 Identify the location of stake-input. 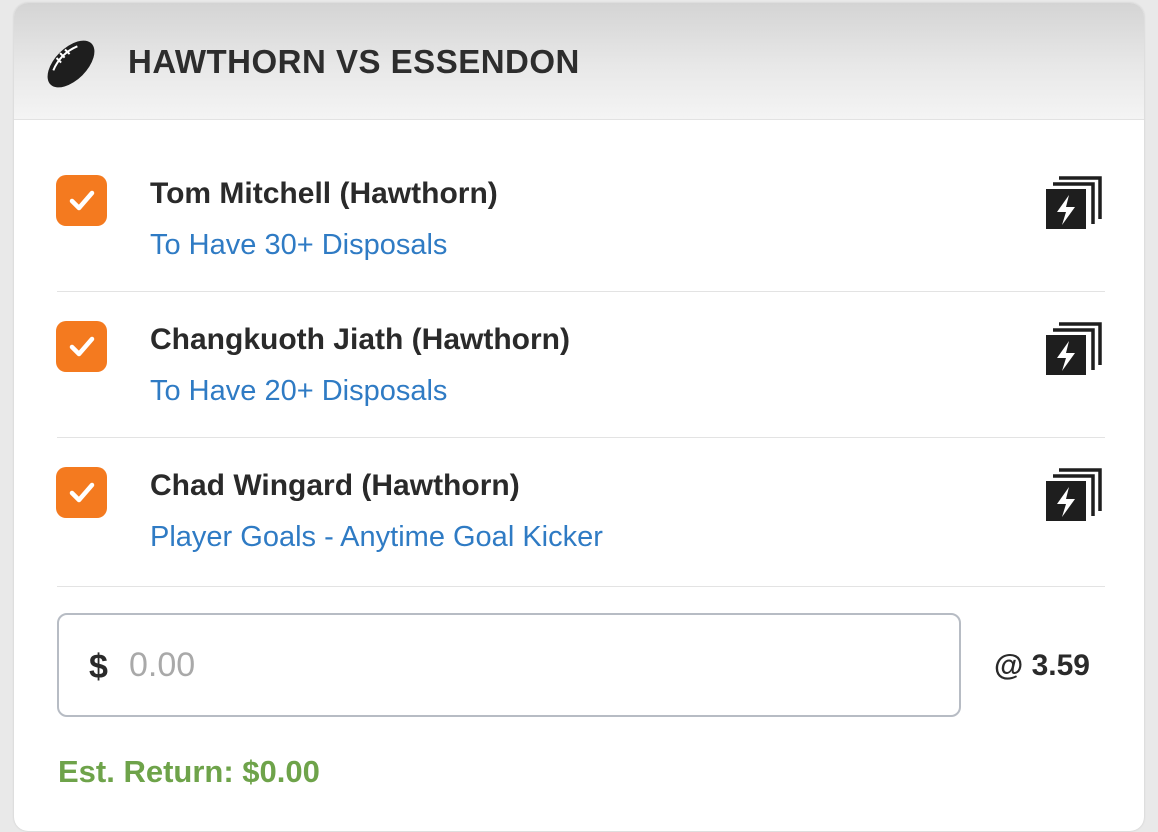
(519, 665).